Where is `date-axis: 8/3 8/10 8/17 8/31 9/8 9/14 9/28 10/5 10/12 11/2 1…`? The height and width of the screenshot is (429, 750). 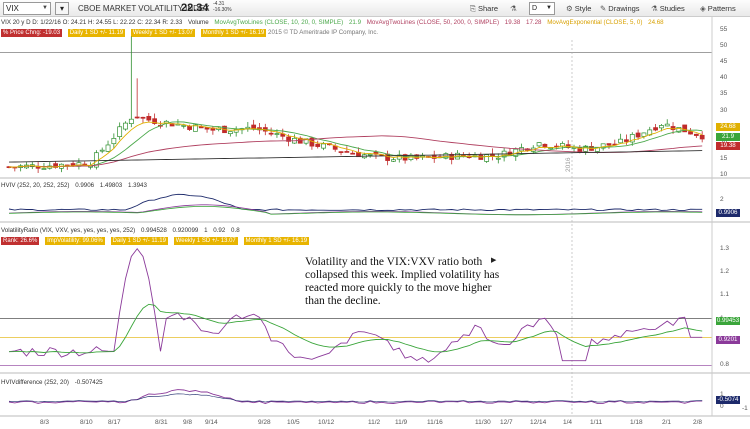
date-axis: 8/3 8/10 8/17 8/31 9/8 9/14 9/28 10/5 10/12 11/2 1… is located at coordinates (375, 423).